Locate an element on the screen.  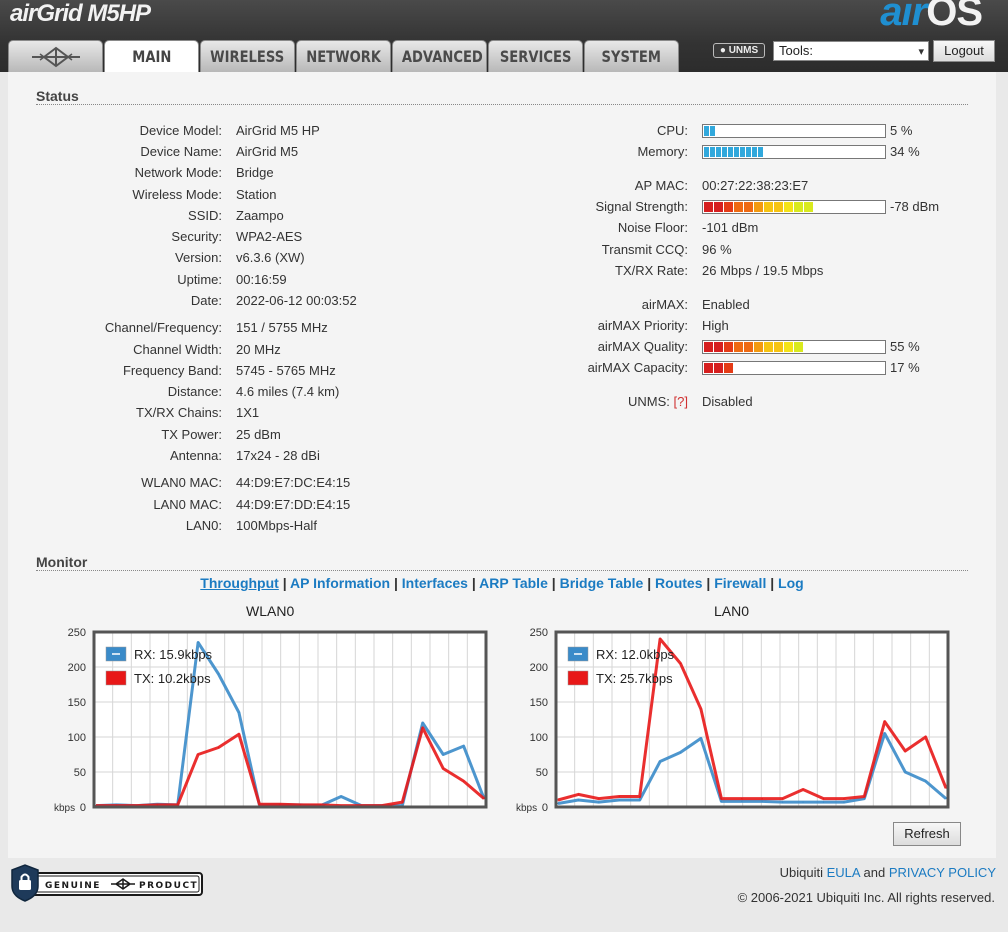
chart-y-tick-label: 100 is located at coordinates (77, 738).